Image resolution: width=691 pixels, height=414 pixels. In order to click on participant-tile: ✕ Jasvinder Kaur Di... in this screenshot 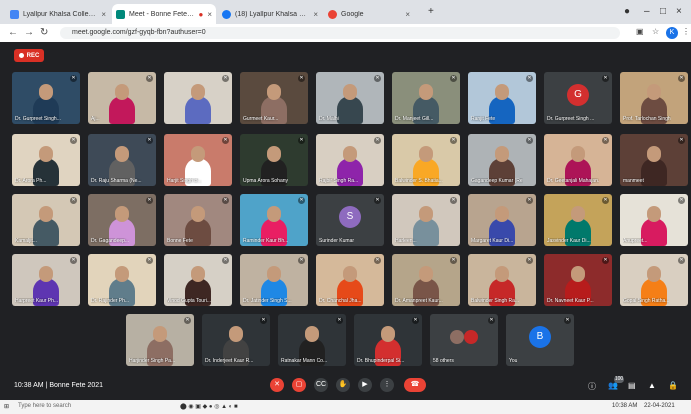, I will do `click(578, 220)`.